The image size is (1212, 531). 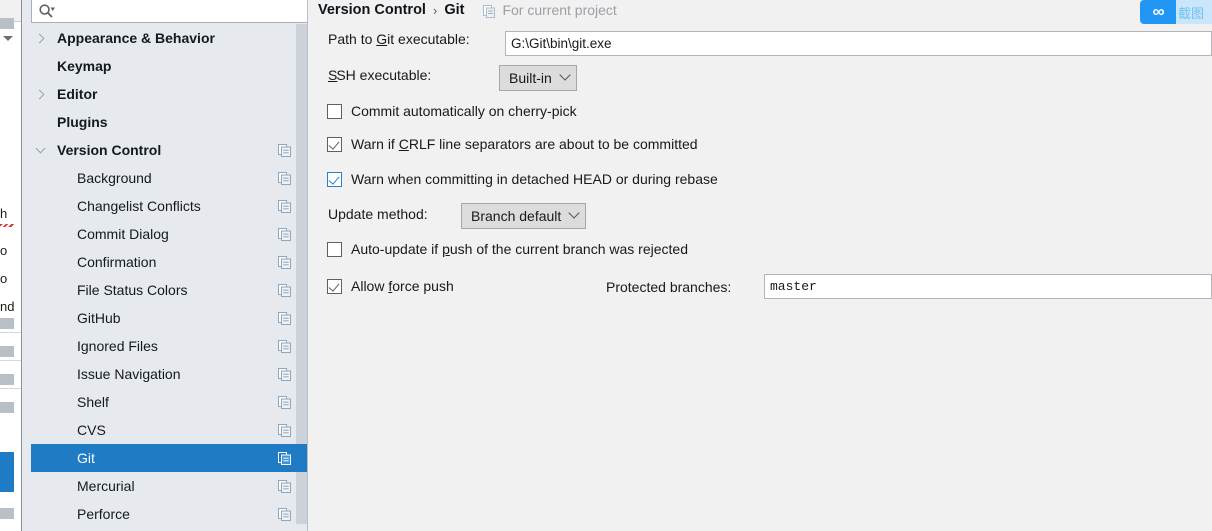 What do you see at coordinates (334, 249) in the screenshot?
I see `auto-update-checkbox` at bounding box center [334, 249].